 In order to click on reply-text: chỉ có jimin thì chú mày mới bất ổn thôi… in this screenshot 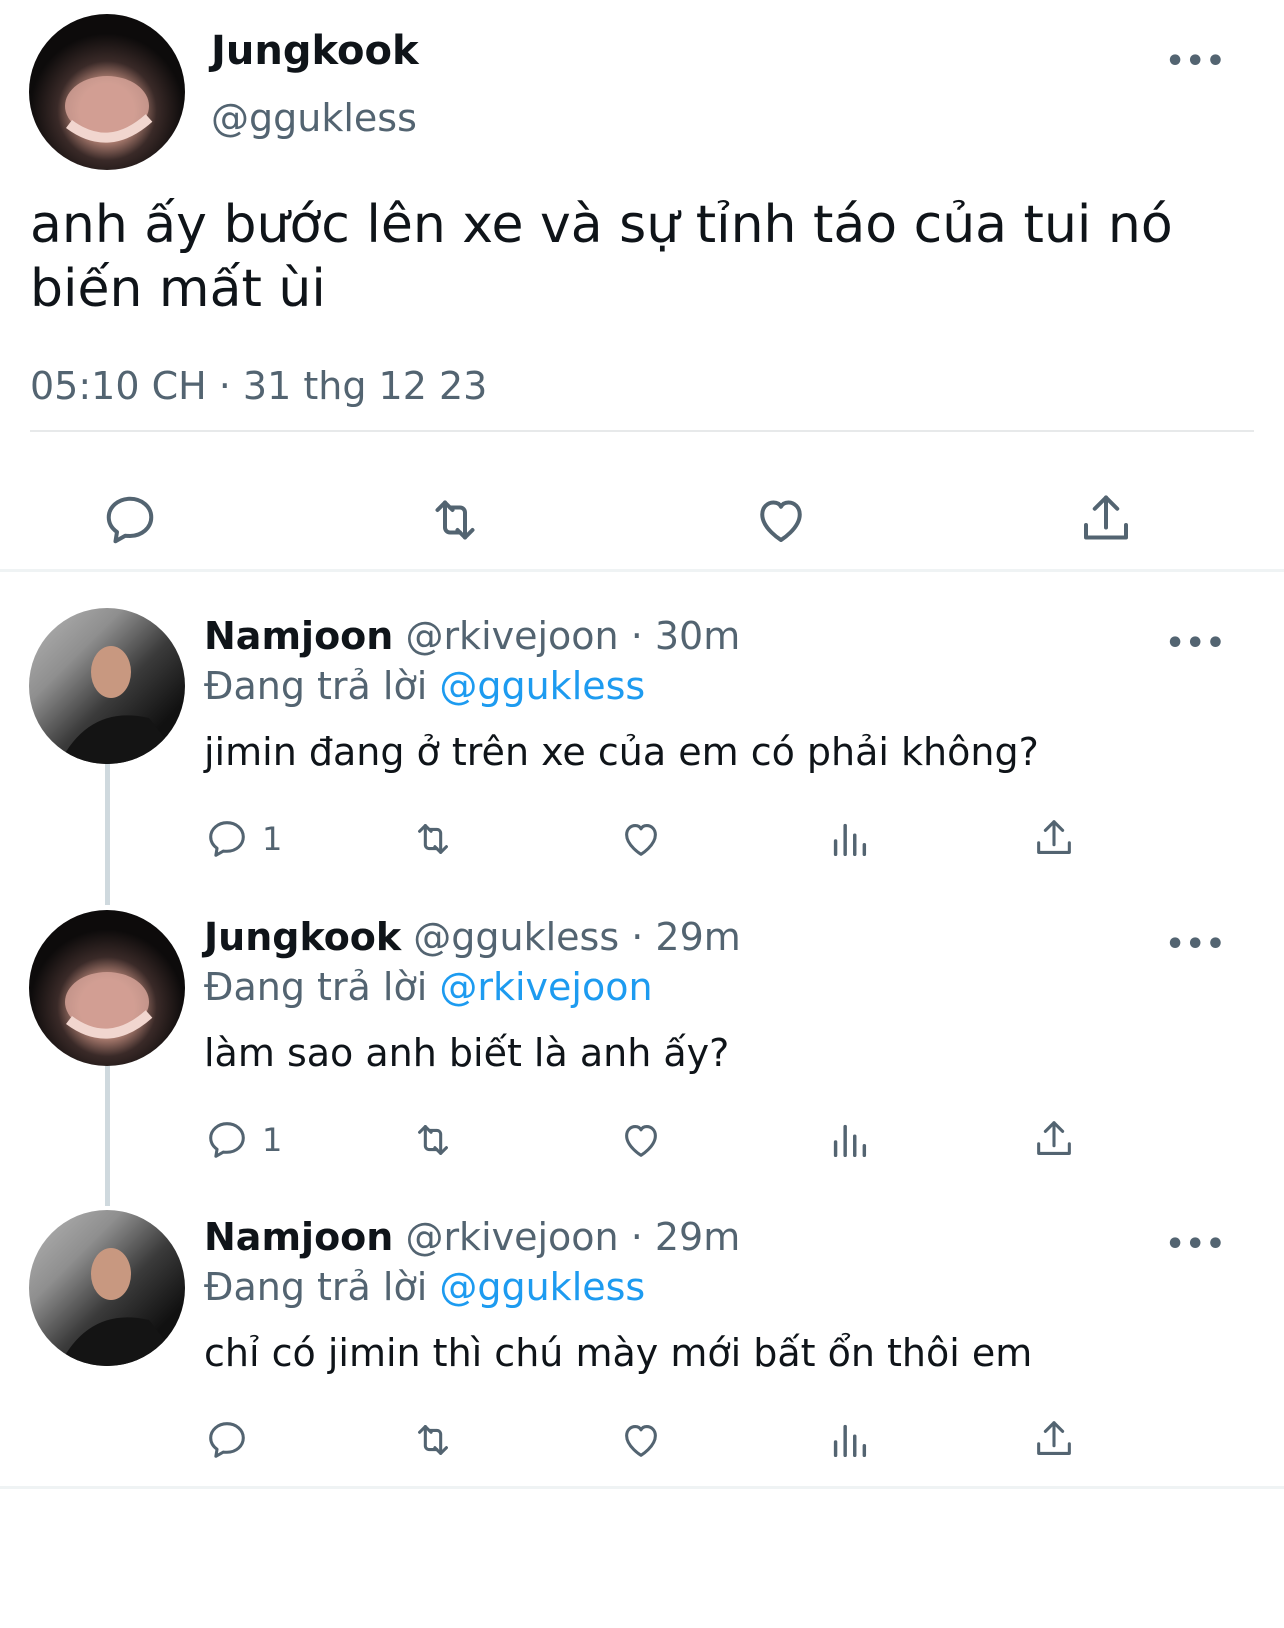, I will do `click(618, 1353)`.